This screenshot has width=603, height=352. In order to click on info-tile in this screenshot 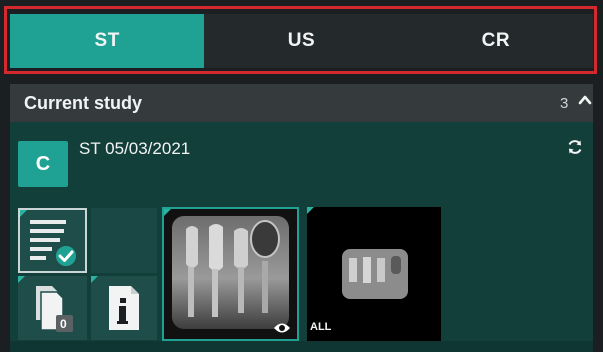, I will do `click(124, 308)`.